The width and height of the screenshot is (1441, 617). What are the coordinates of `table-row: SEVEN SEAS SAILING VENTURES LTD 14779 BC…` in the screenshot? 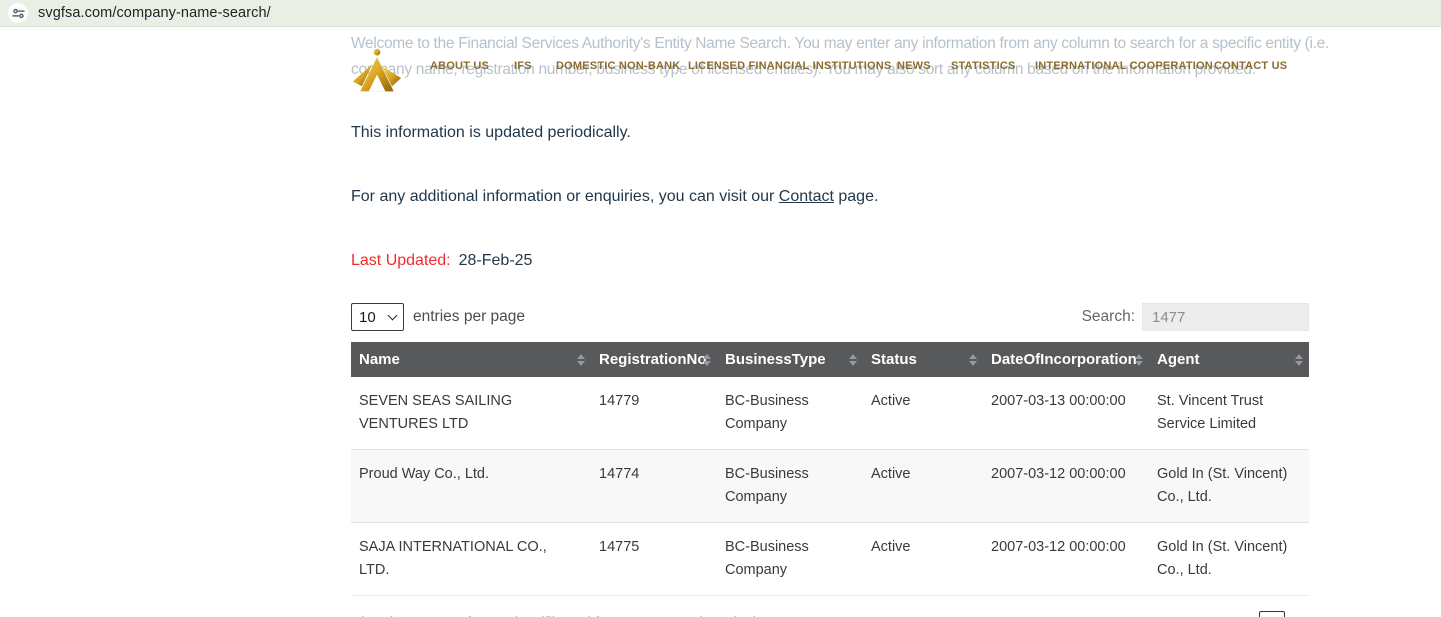 It's located at (830, 413).